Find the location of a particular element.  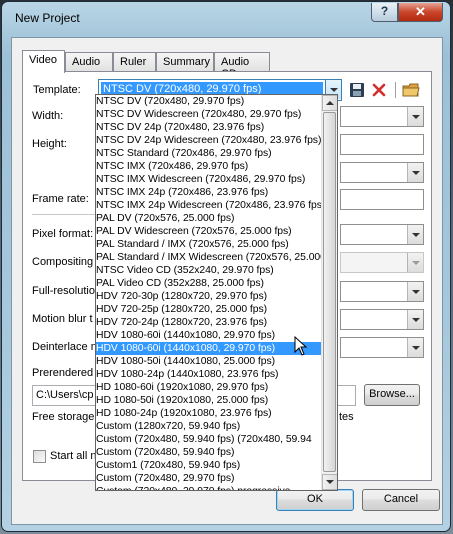

scroll-up-button is located at coordinates (329, 103).